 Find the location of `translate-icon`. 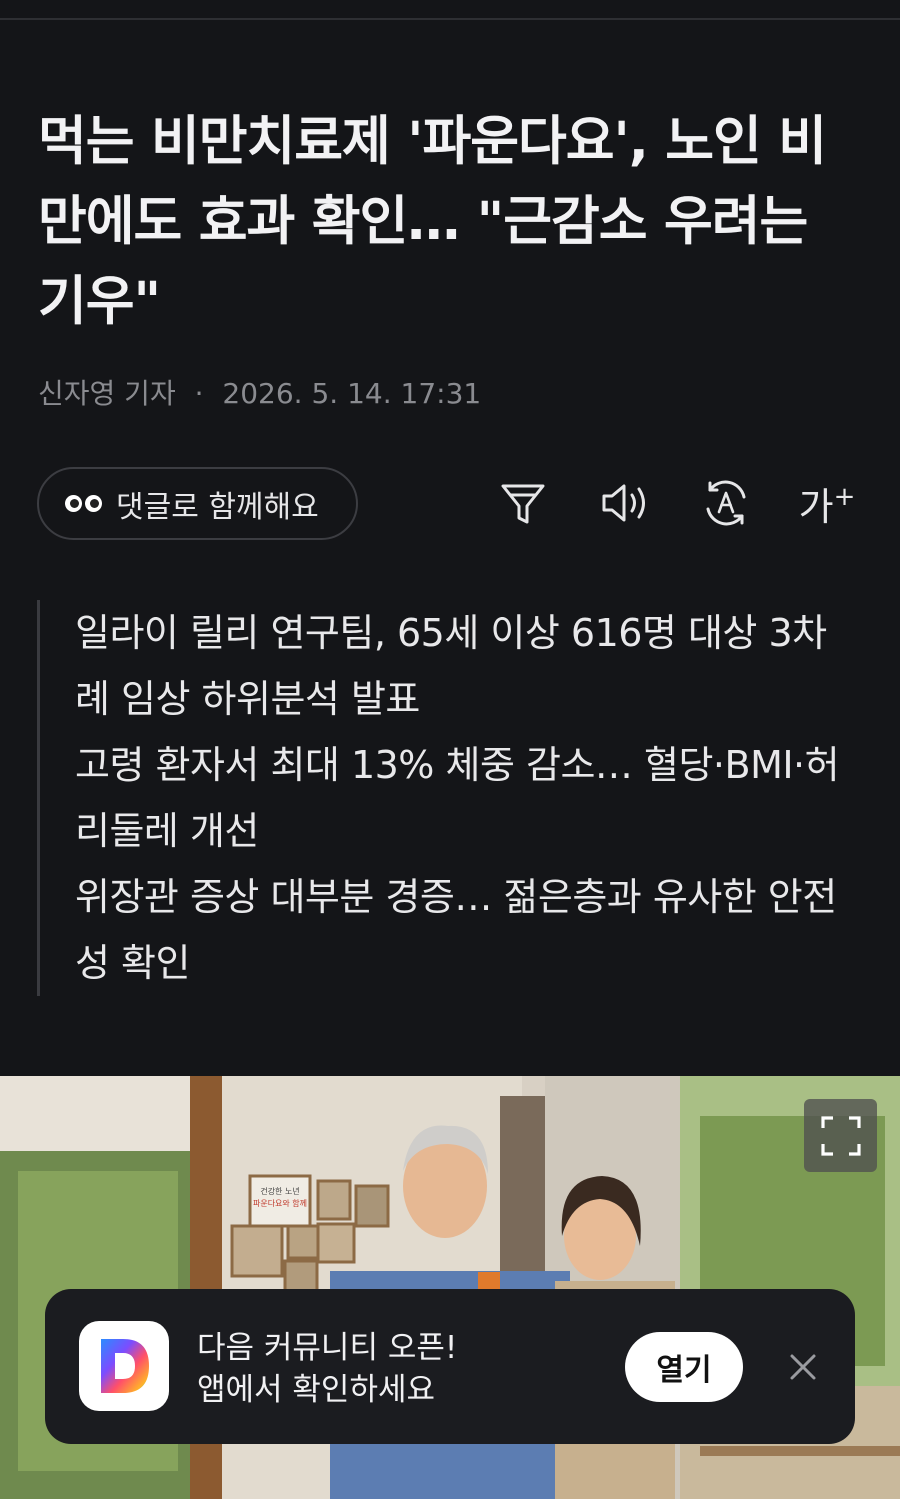

translate-icon is located at coordinates (726, 503).